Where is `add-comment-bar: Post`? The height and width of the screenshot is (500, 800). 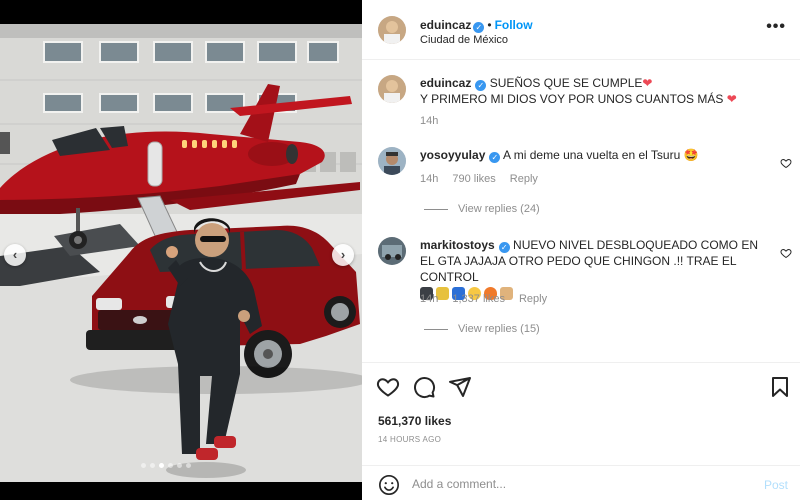
add-comment-bar: Post is located at coordinates (581, 482).